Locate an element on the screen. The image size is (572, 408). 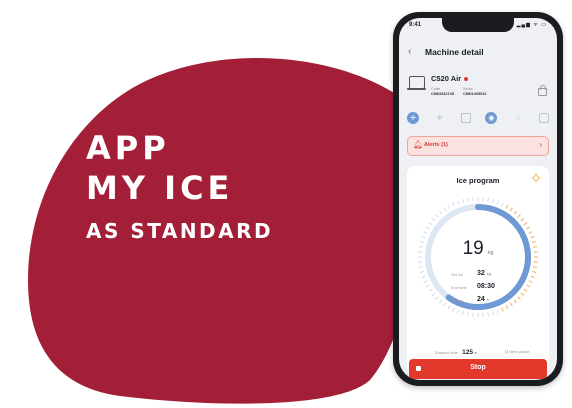
machine-name: C520 Air is located at coordinates (450, 78).